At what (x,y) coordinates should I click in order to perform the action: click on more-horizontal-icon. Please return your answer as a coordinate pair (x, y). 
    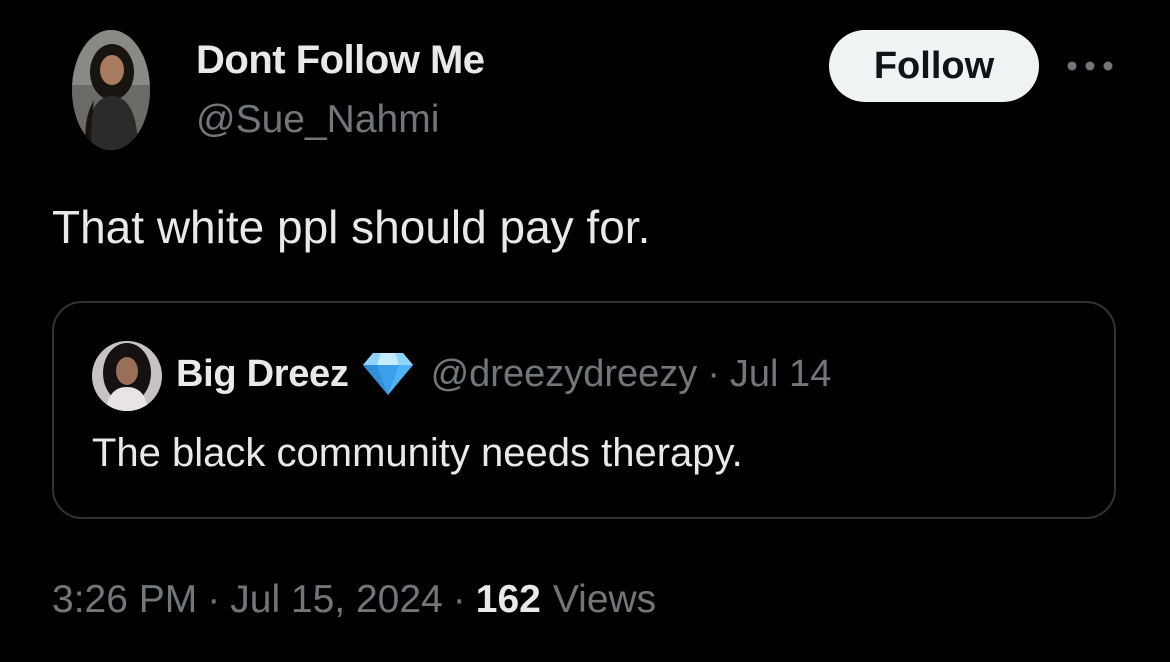
    Looking at the image, I should click on (1090, 66).